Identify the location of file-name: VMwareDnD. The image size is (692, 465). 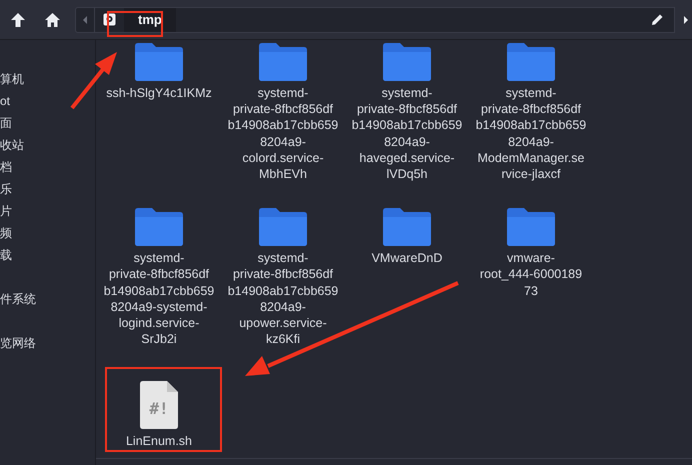
(407, 258).